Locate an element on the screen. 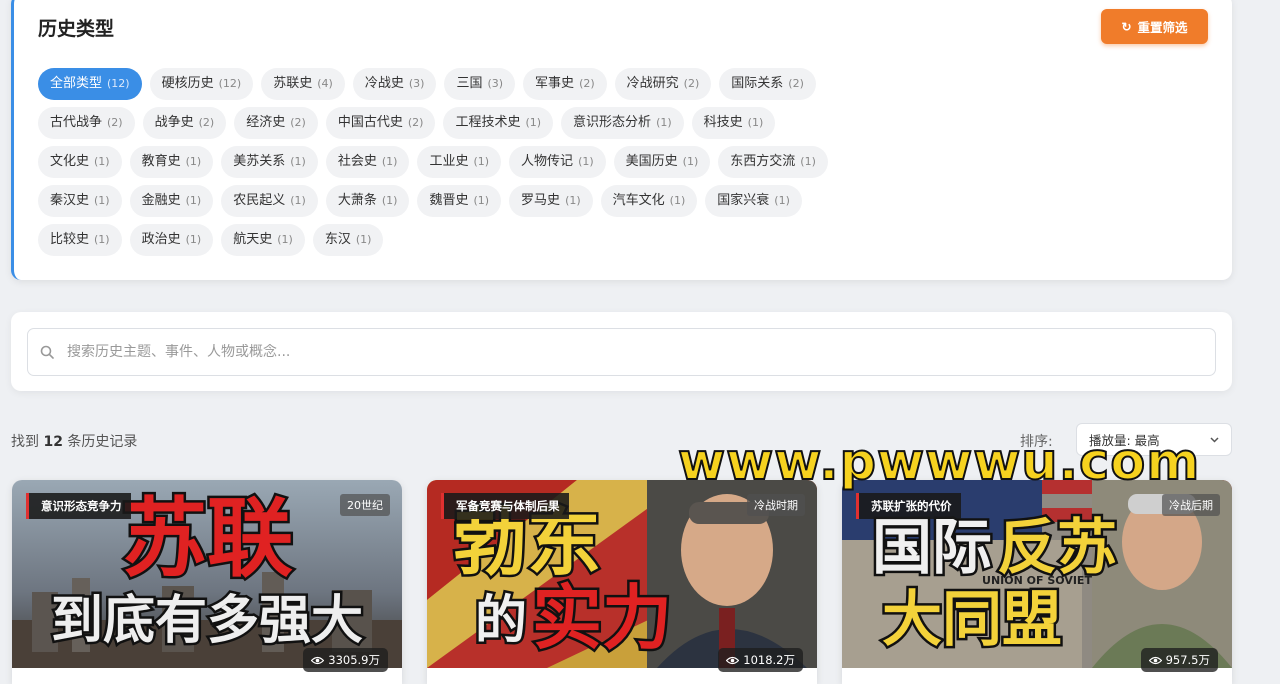  filter-tag-label: 苏联史 is located at coordinates (293, 83).